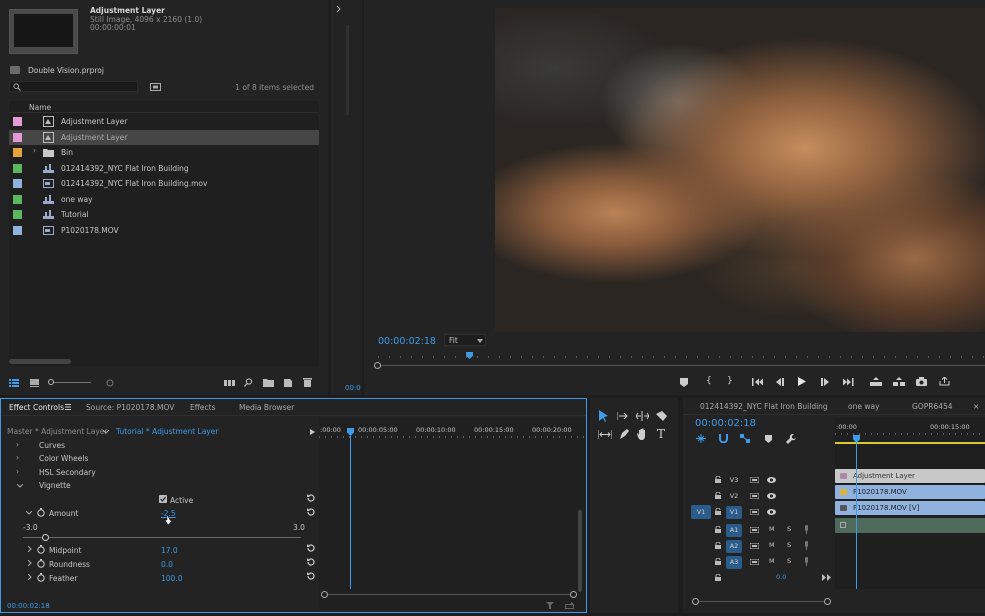  Describe the element at coordinates (624, 434) in the screenshot. I see `pen-icon` at that location.